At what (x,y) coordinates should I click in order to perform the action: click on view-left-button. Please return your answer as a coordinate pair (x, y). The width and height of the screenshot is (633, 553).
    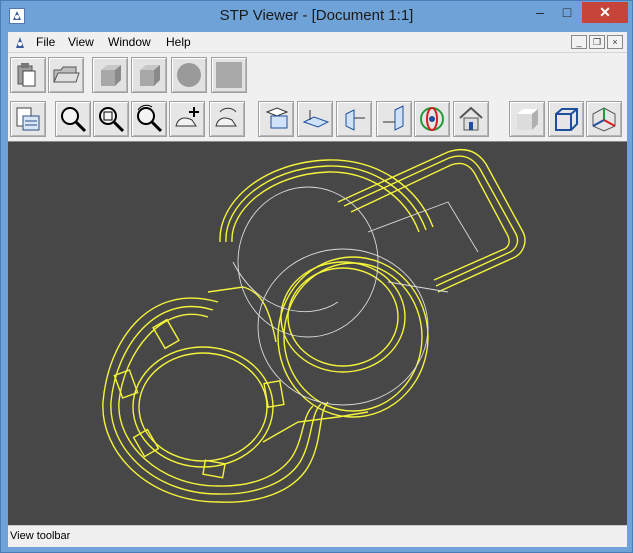
    Looking at the image, I should click on (354, 119).